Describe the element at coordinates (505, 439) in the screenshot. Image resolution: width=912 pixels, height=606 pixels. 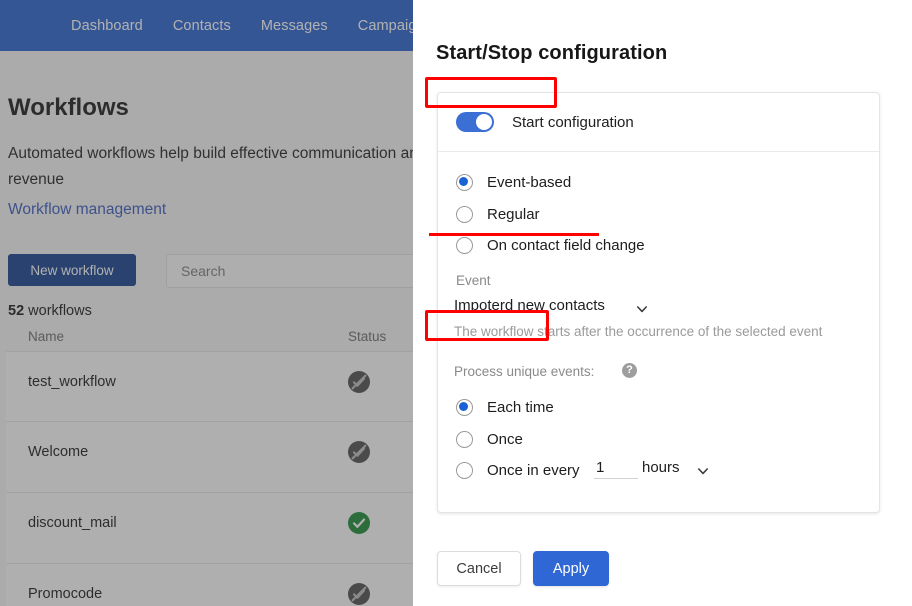
I see `radio-label: Once` at that location.